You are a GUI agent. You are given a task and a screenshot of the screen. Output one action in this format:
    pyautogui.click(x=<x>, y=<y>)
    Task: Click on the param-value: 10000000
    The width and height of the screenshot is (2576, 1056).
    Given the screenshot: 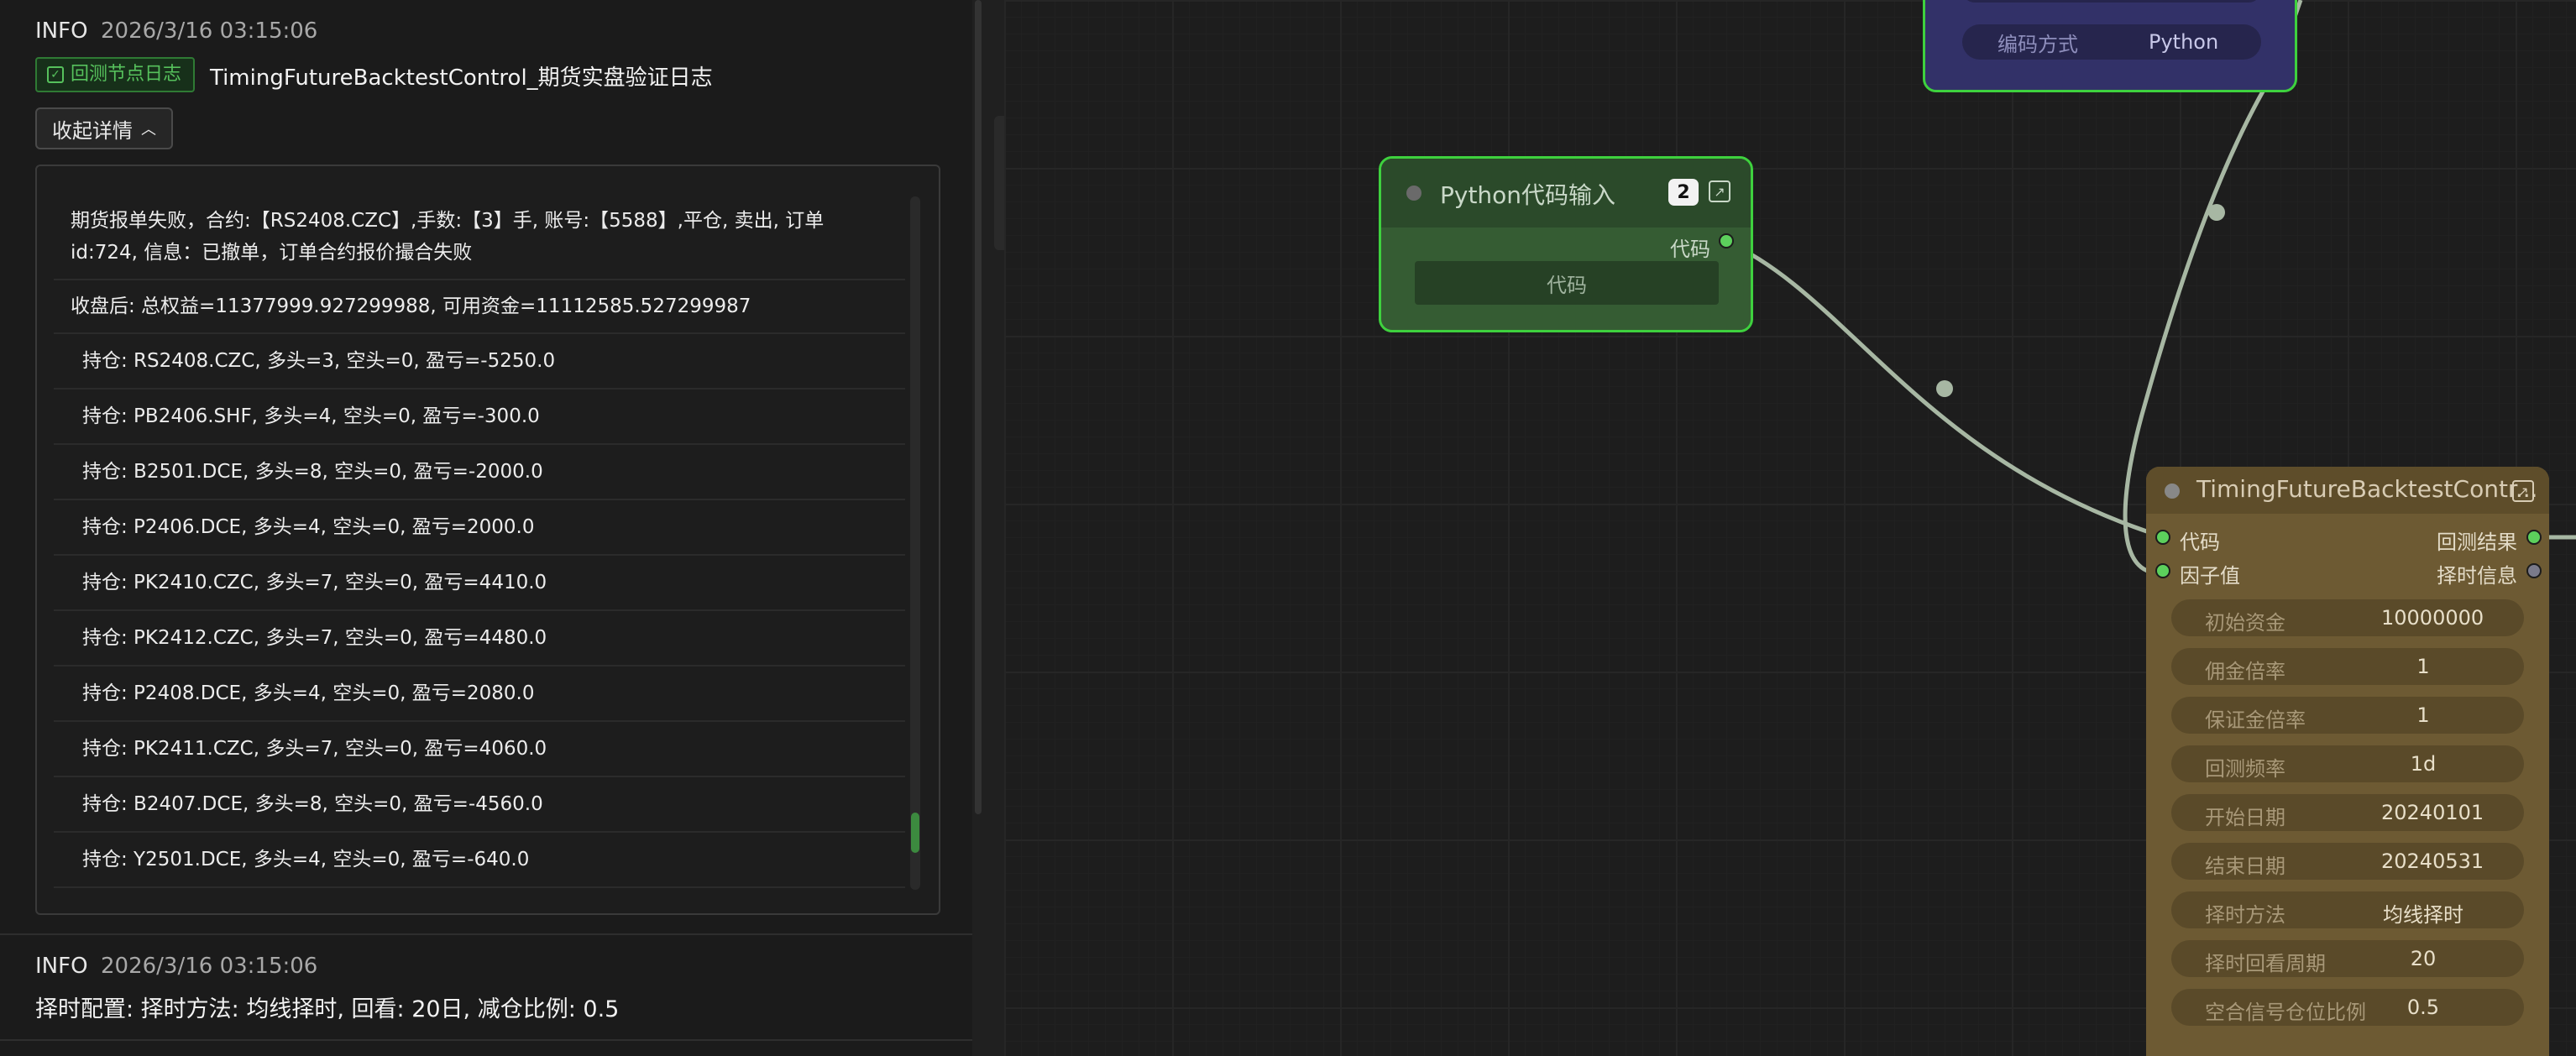 What is the action you would take?
    pyautogui.click(x=2432, y=618)
    